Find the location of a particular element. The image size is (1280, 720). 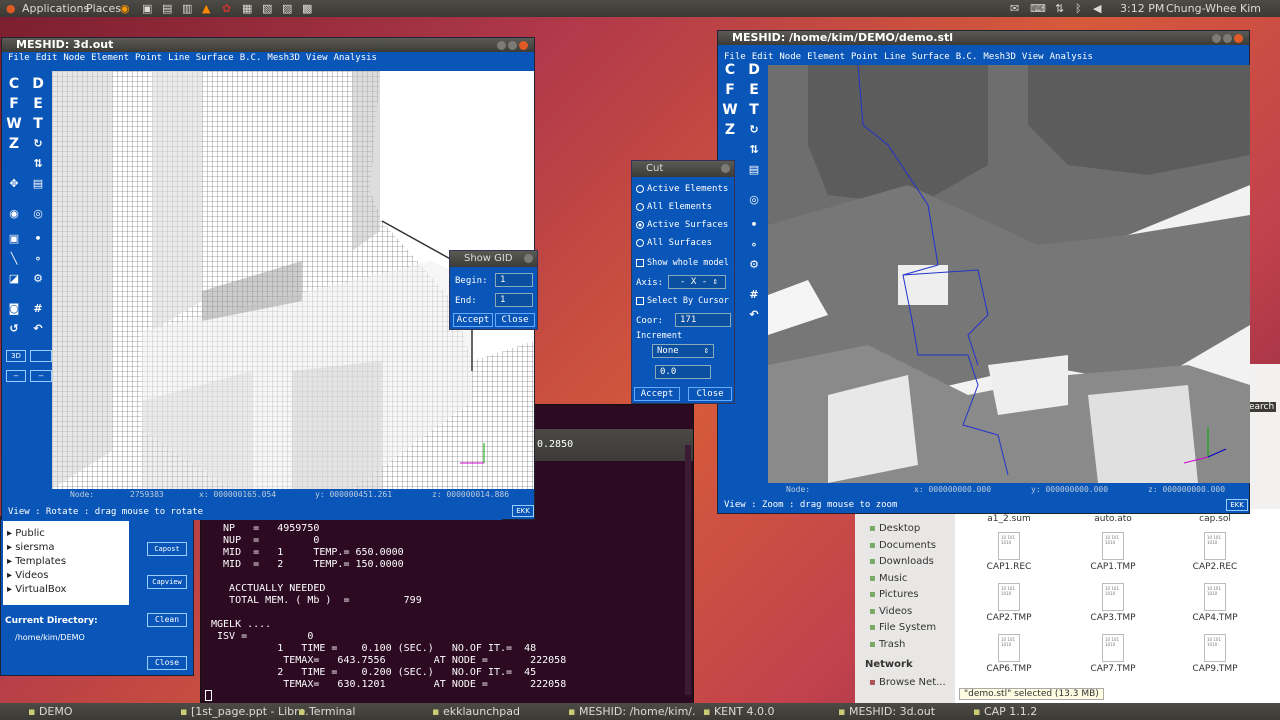

menu-item: File is located at coordinates (735, 57).